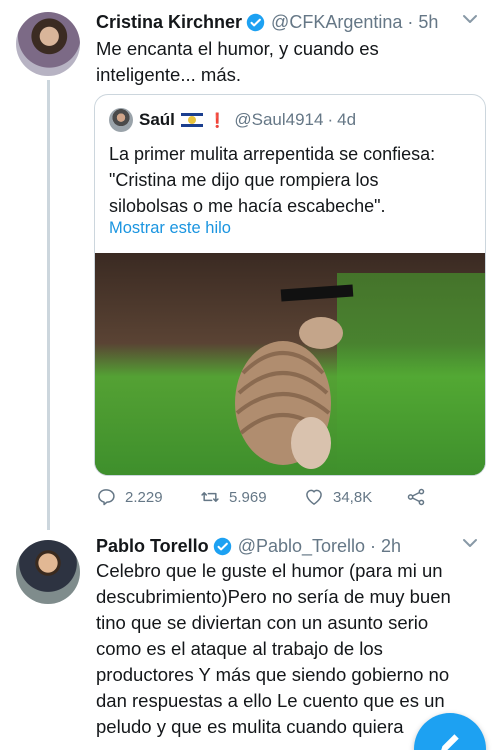  What do you see at coordinates (314, 497) in the screenshot?
I see `like-icon` at bounding box center [314, 497].